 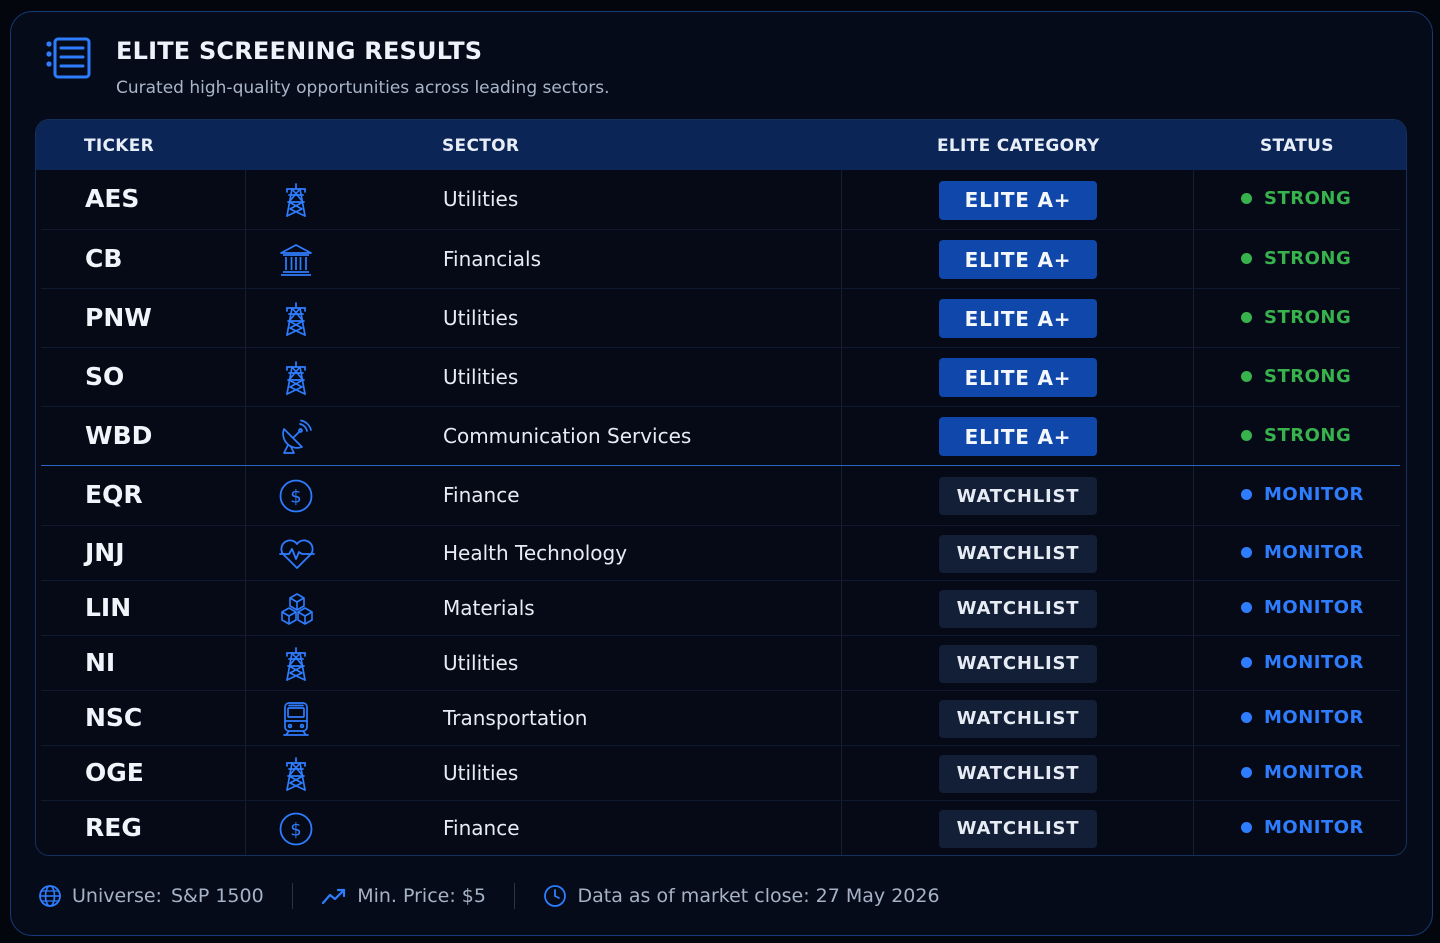 I want to click on table-row: LIN Materials WATCHLIST MONITOR, so click(x=720, y=608).